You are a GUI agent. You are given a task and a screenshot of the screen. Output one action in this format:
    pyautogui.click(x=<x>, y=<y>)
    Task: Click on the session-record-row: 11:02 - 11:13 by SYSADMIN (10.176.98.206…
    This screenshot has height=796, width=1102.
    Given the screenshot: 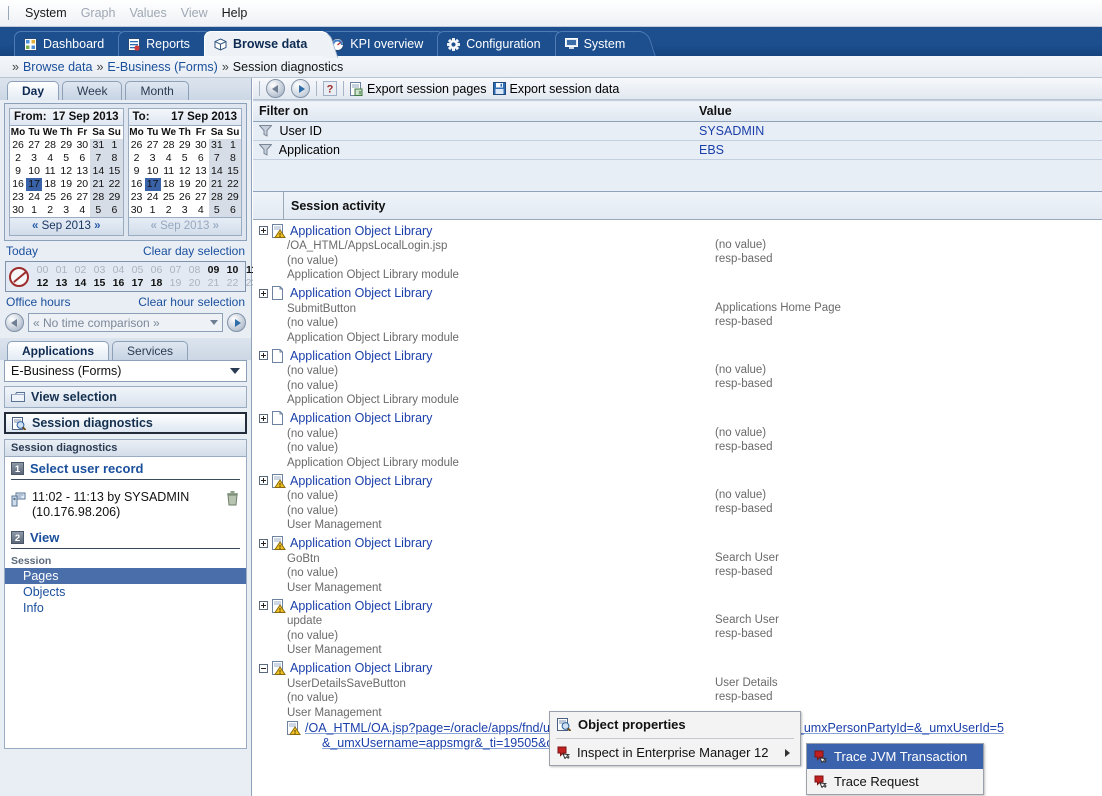 What is the action you would take?
    pyautogui.click(x=125, y=503)
    